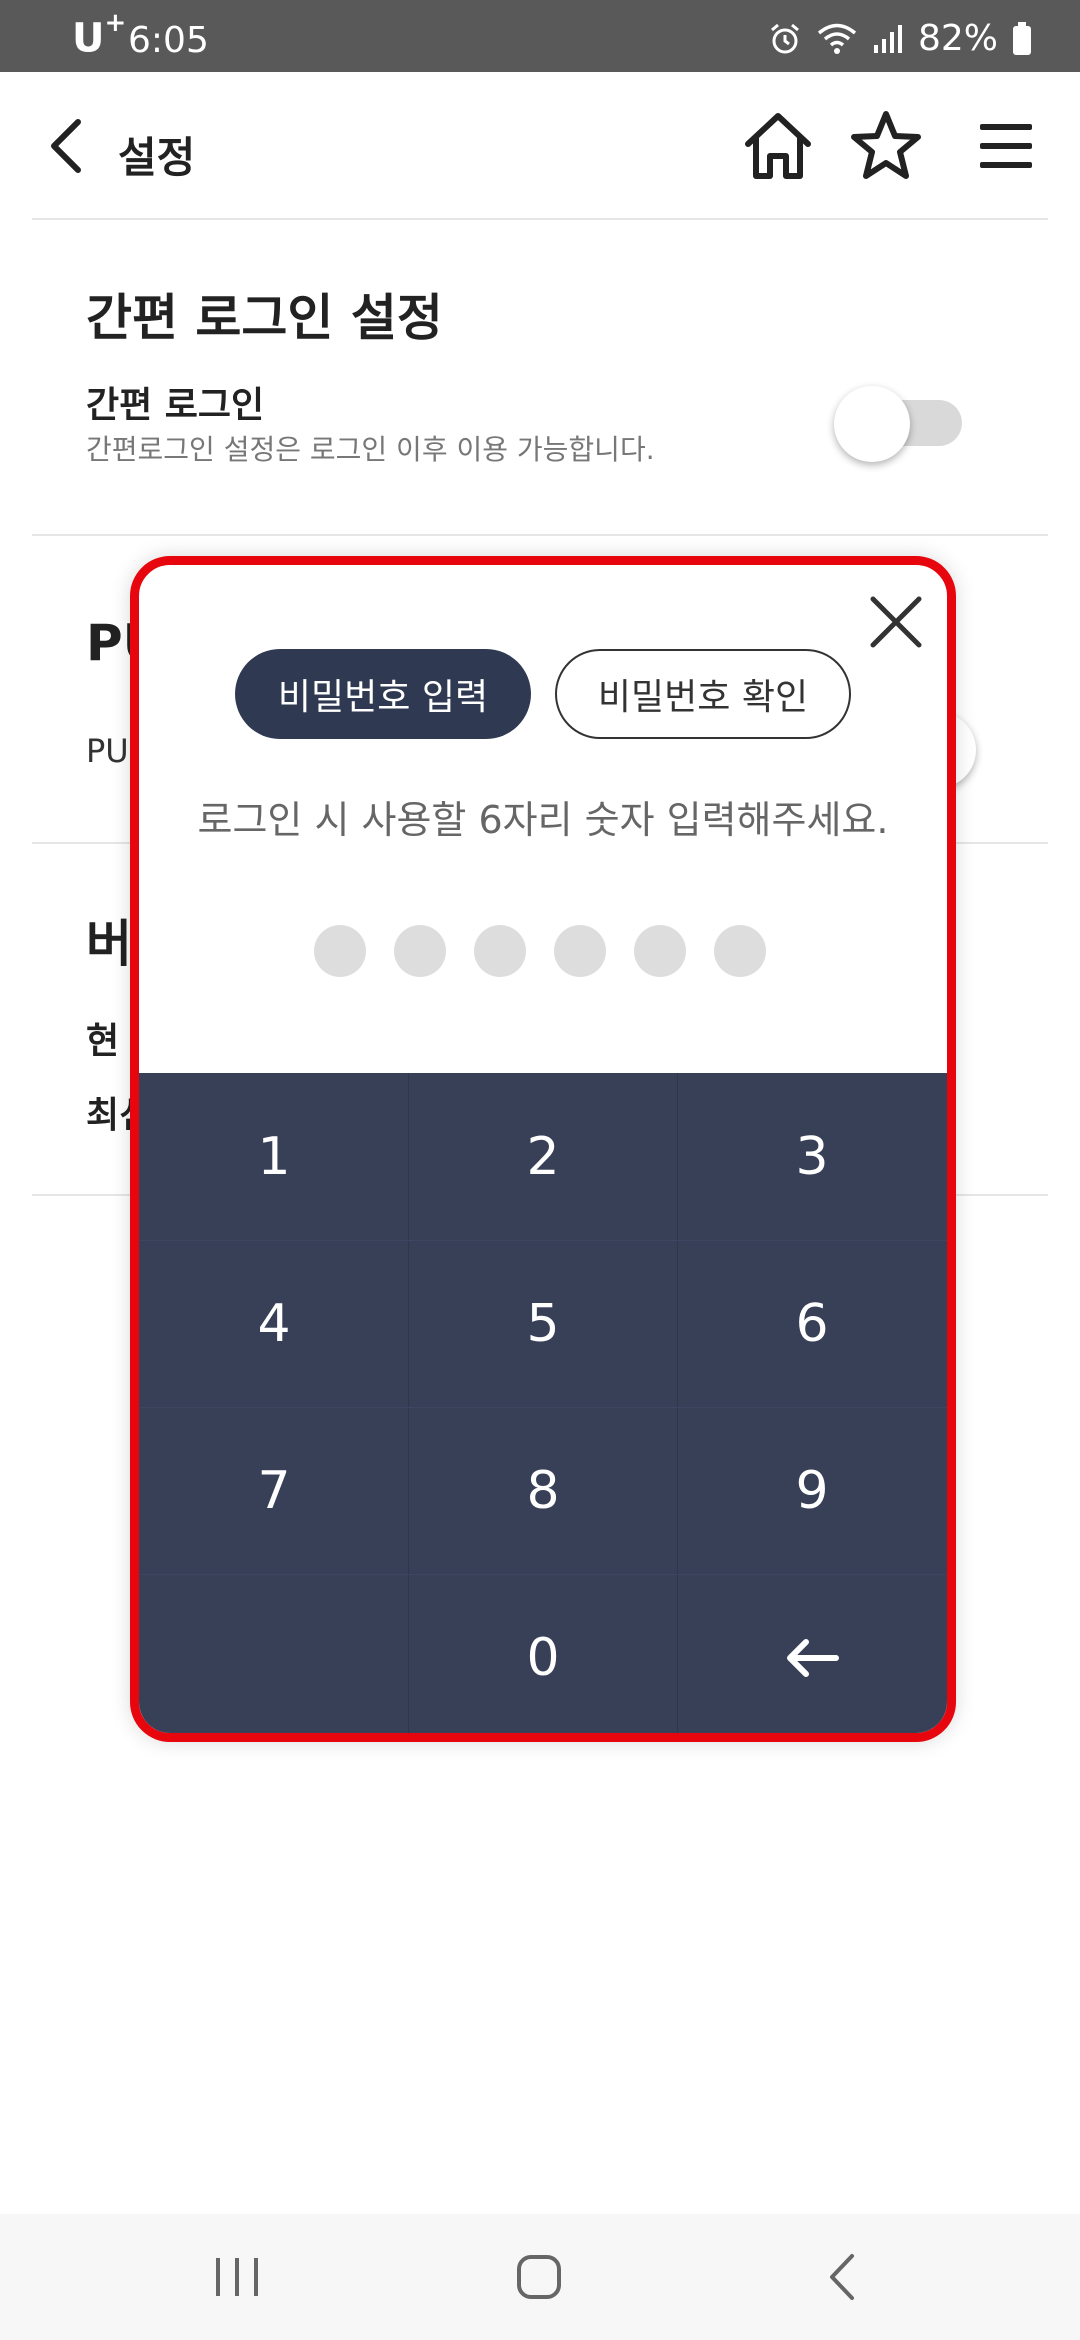 Image resolution: width=1080 pixels, height=2340 pixels. I want to click on clock: 6:05, so click(168, 40).